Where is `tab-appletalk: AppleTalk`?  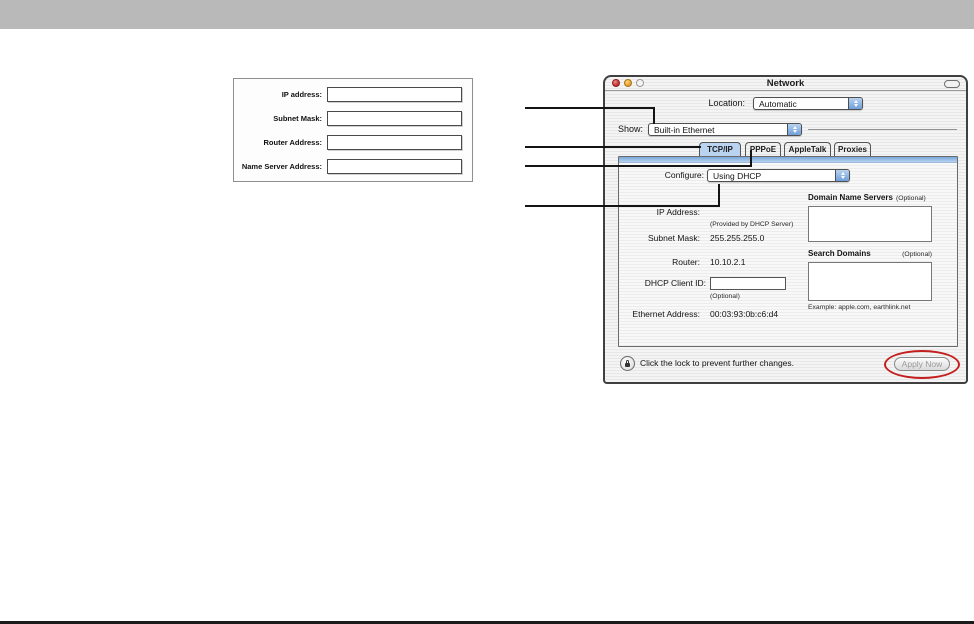 tab-appletalk: AppleTalk is located at coordinates (807, 149).